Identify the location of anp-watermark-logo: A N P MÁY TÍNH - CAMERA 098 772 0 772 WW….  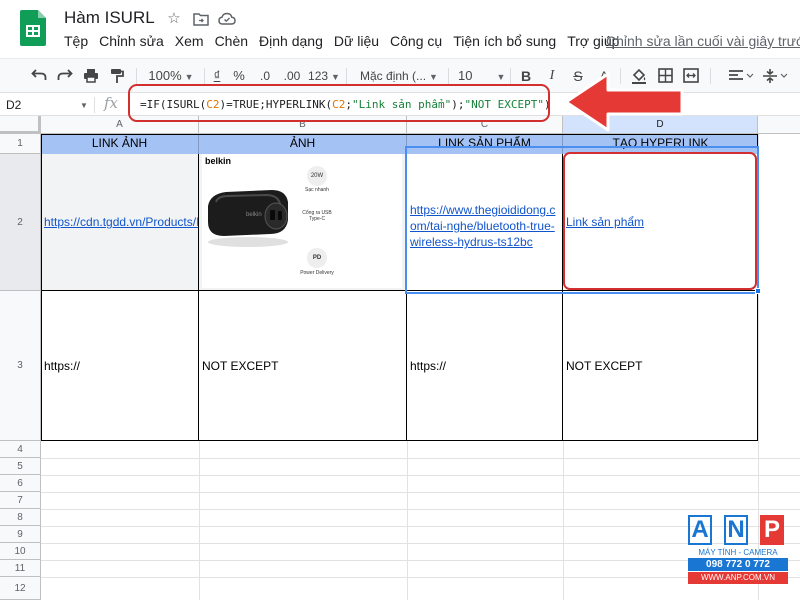
(738, 550).